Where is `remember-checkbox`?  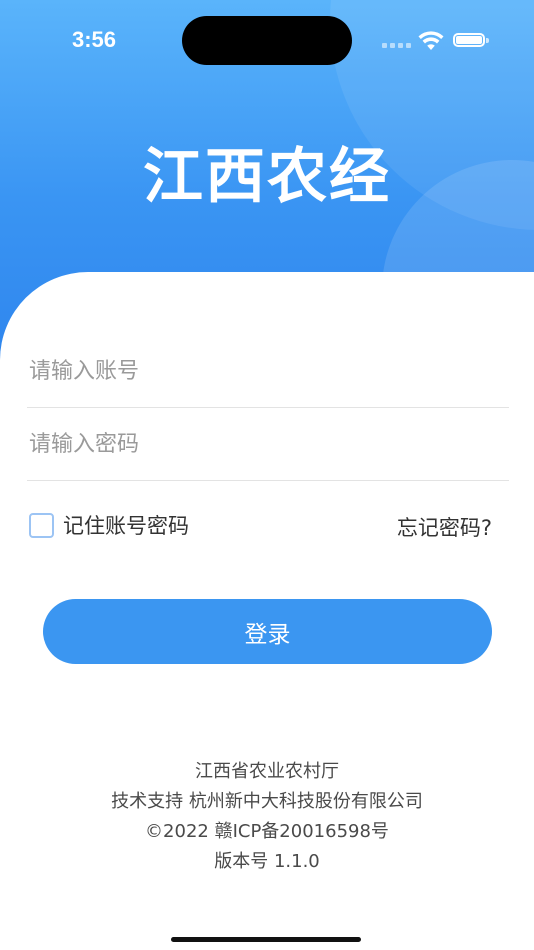
remember-checkbox is located at coordinates (41, 525).